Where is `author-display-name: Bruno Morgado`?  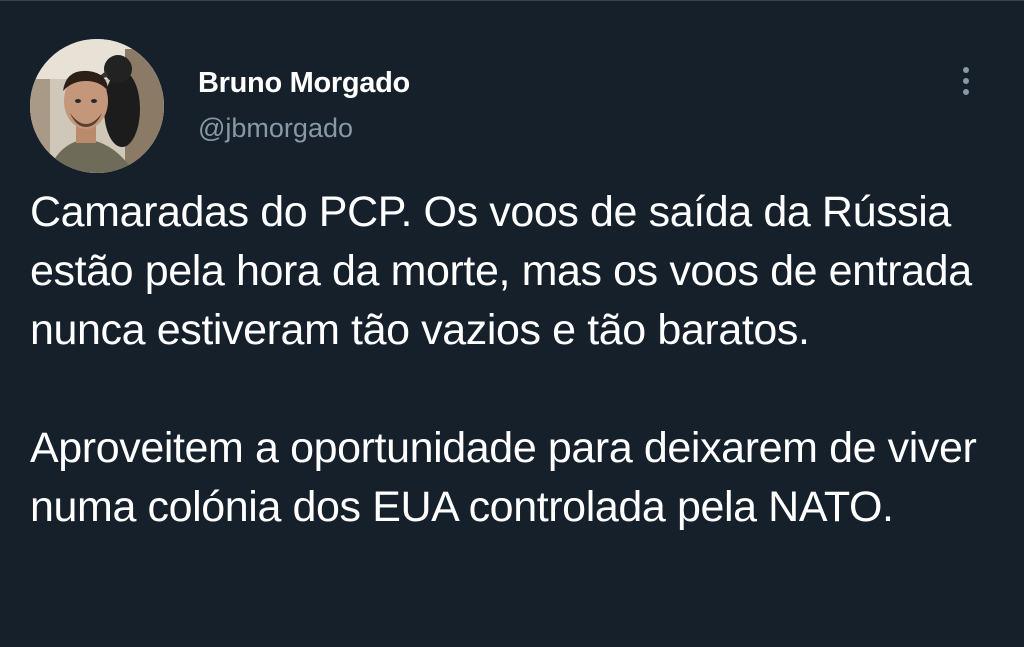 author-display-name: Bruno Morgado is located at coordinates (304, 83).